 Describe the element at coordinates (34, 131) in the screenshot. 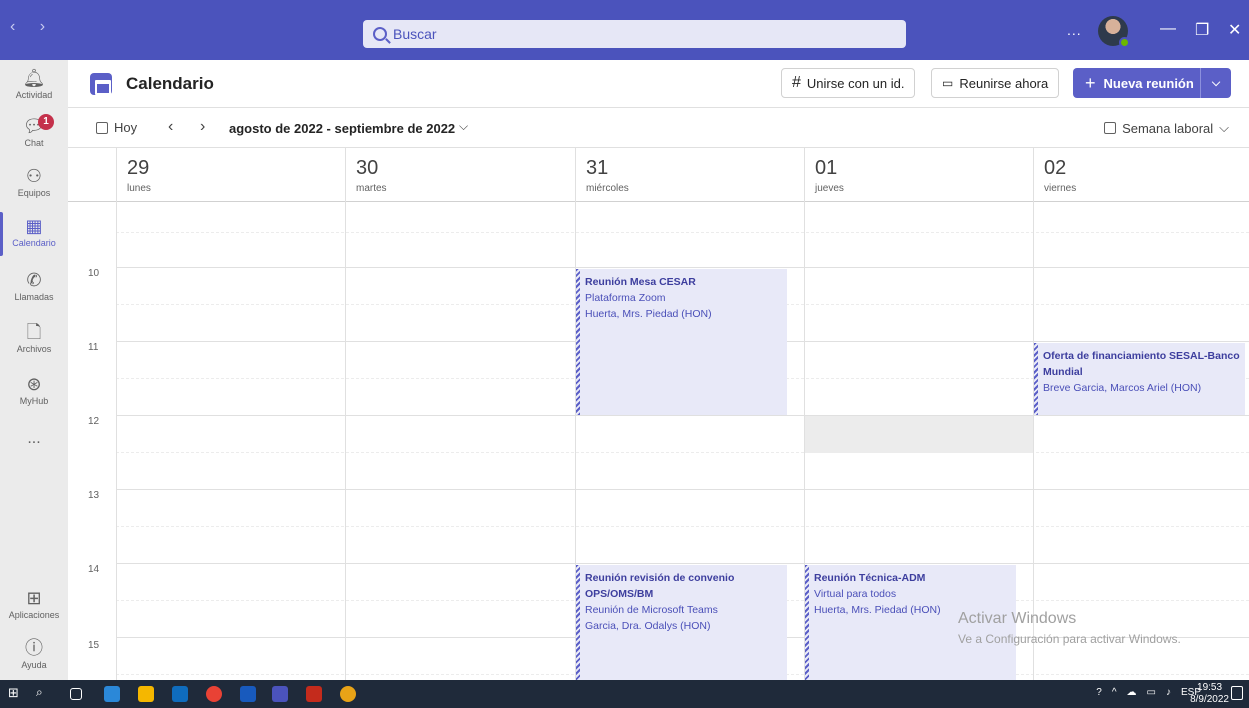

I see `rail-item-chat: 💬︎ 1 Chat` at that location.